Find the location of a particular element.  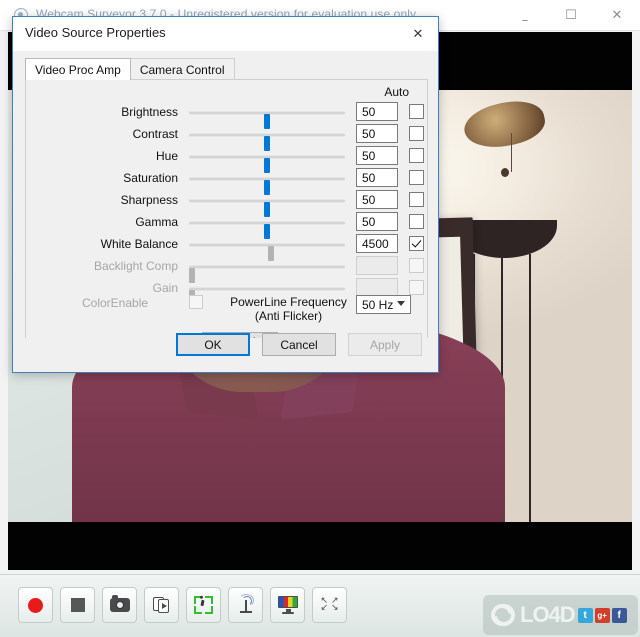

letterbox-bottom is located at coordinates (320, 546).